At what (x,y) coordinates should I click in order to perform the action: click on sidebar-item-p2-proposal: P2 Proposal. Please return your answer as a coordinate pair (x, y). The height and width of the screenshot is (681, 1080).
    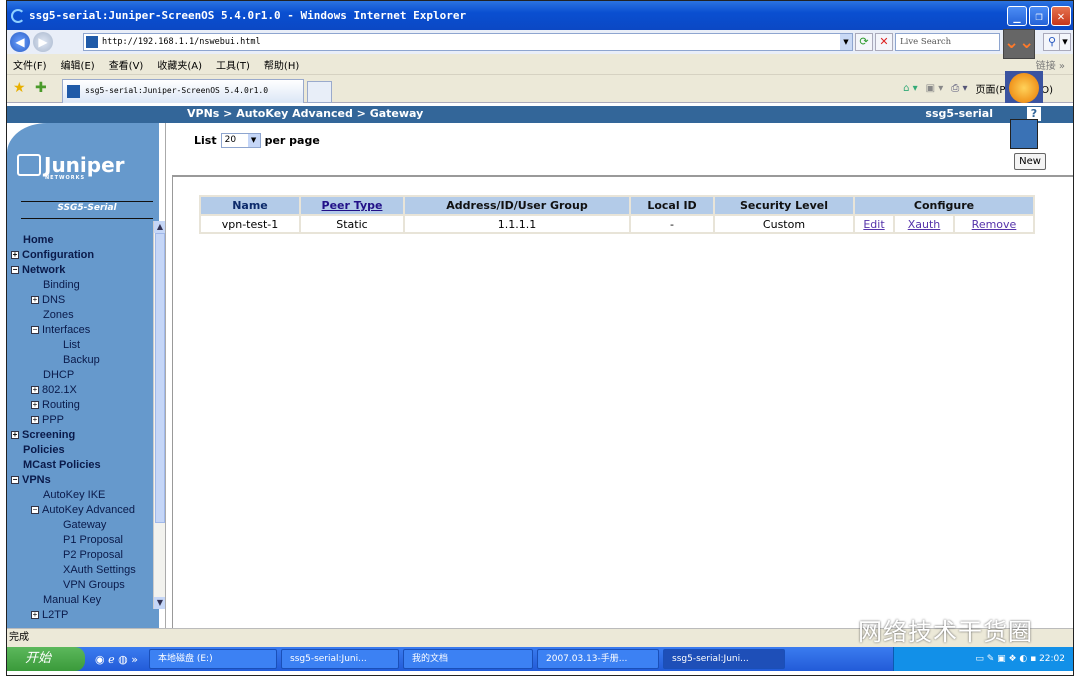
    Looking at the image, I should click on (73, 555).